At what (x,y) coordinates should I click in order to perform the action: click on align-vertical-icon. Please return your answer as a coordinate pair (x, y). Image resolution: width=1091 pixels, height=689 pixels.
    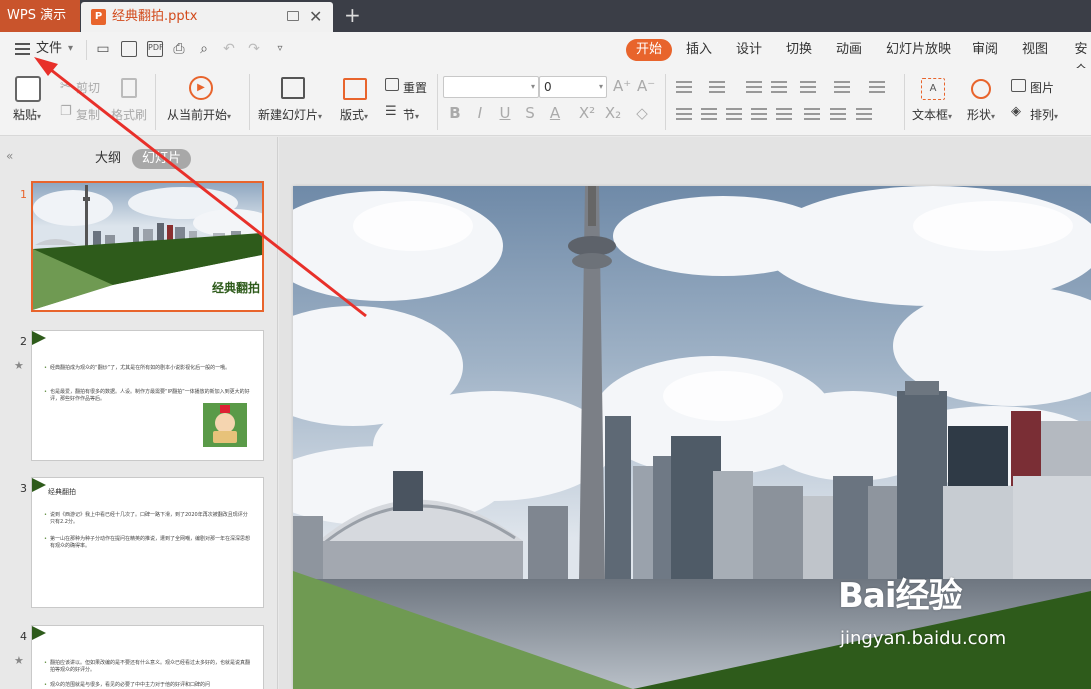
    Looking at the image, I should click on (864, 114).